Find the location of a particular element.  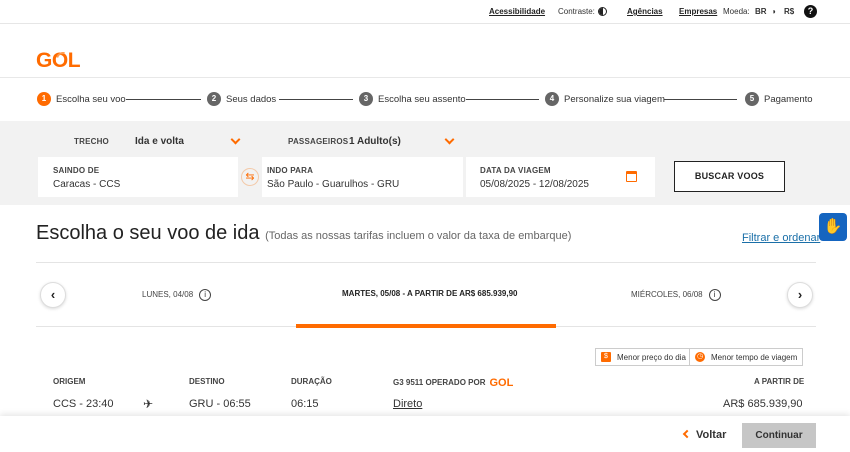

chevron-left-icon is located at coordinates (687, 434).